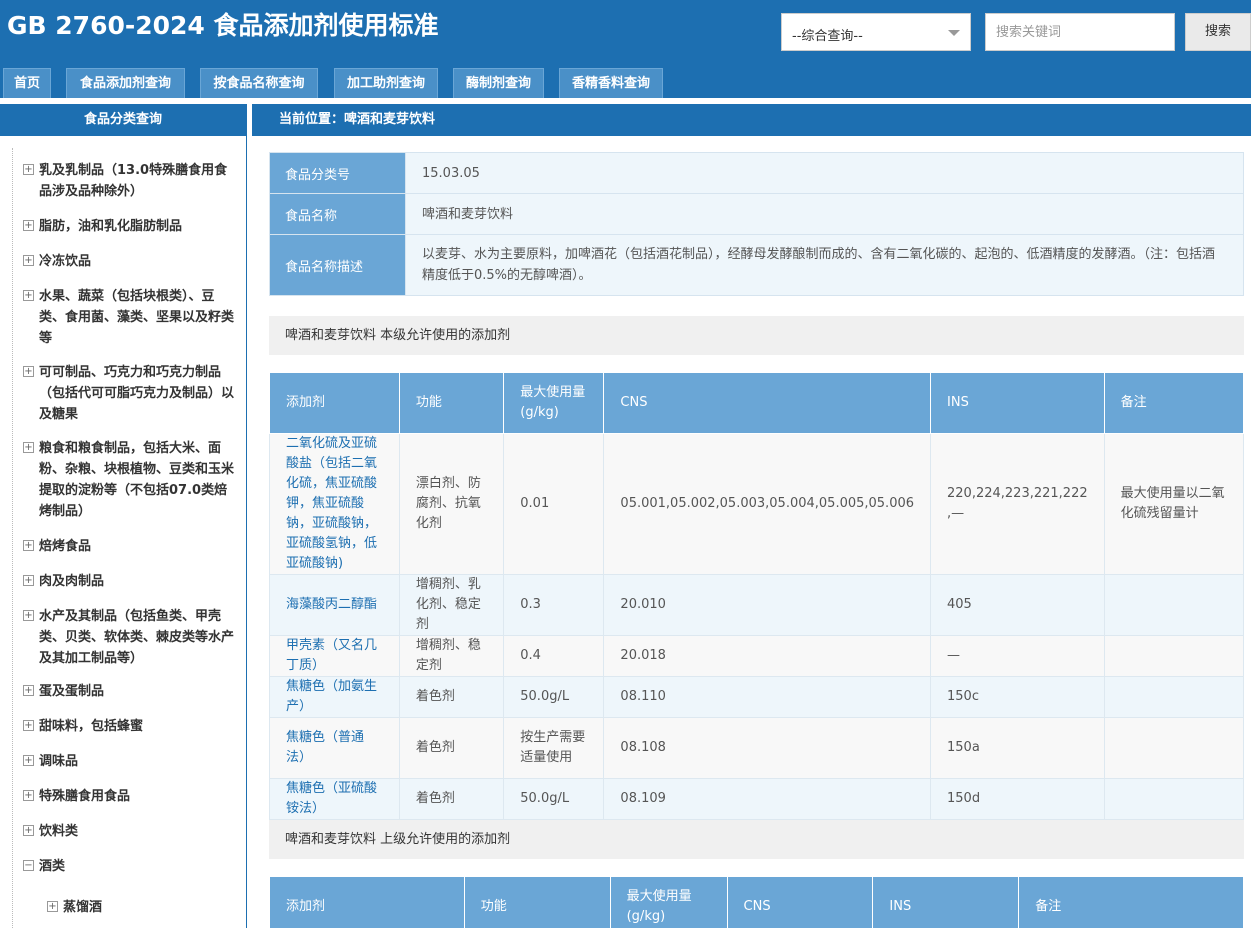  Describe the element at coordinates (1017, 697) in the screenshot. I see `additive-ins: 150c` at that location.